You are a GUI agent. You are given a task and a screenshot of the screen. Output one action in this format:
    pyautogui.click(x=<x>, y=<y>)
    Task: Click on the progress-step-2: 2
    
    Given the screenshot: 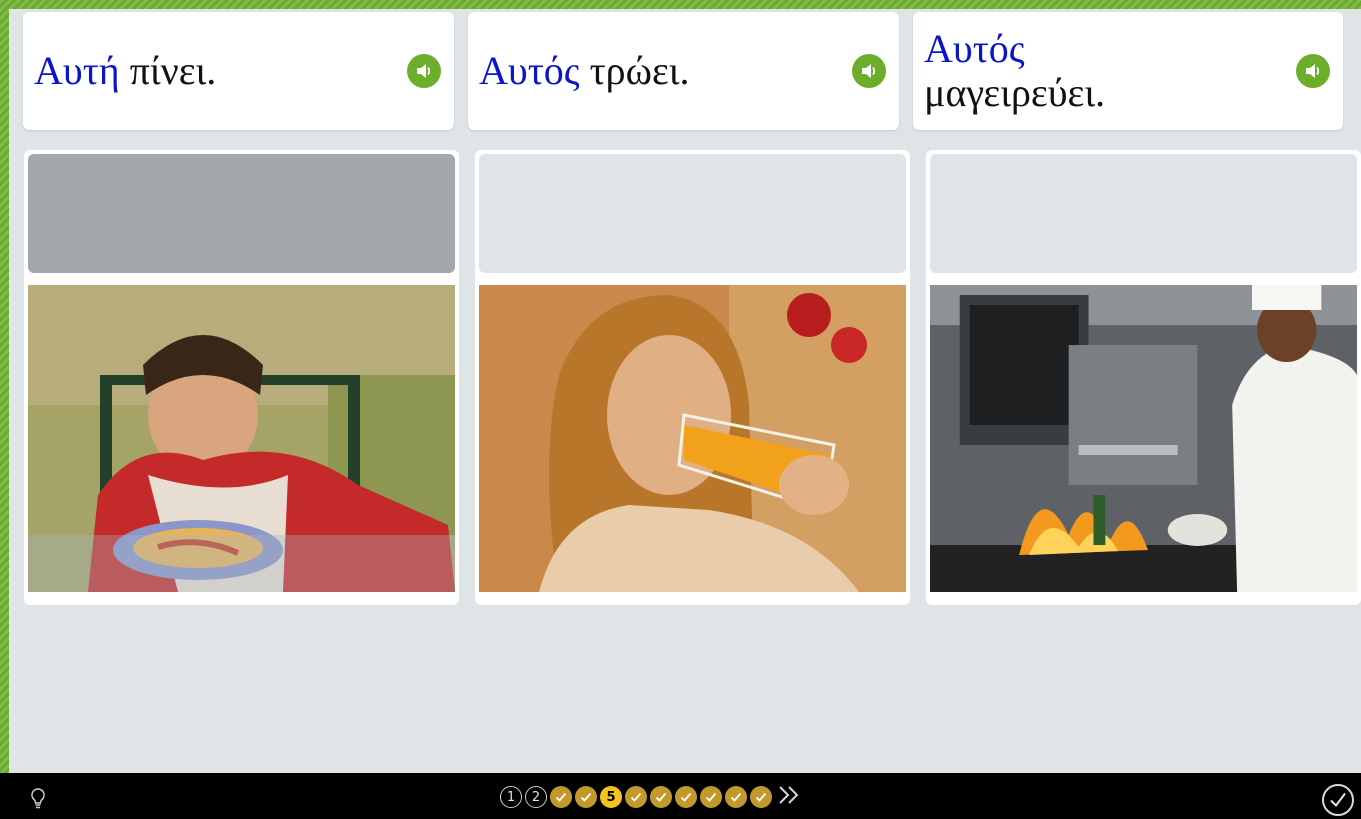 What is the action you would take?
    pyautogui.click(x=536, y=797)
    